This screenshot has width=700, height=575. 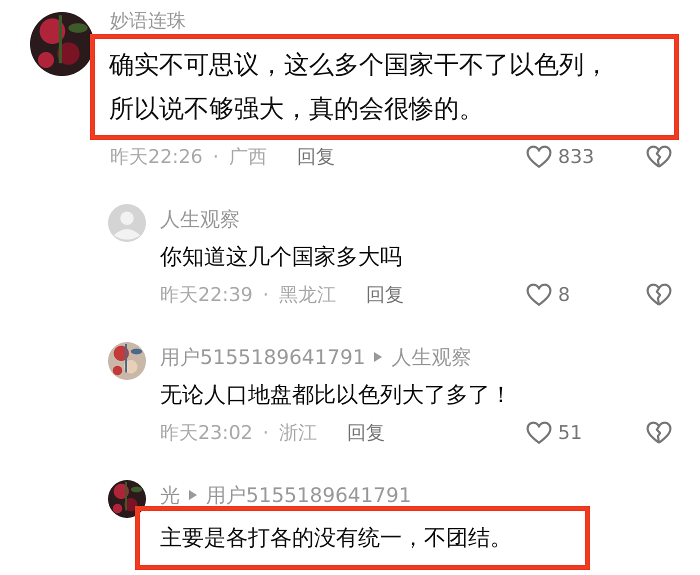 What do you see at coordinates (297, 433) in the screenshot?
I see `comment-region: 浙江` at bounding box center [297, 433].